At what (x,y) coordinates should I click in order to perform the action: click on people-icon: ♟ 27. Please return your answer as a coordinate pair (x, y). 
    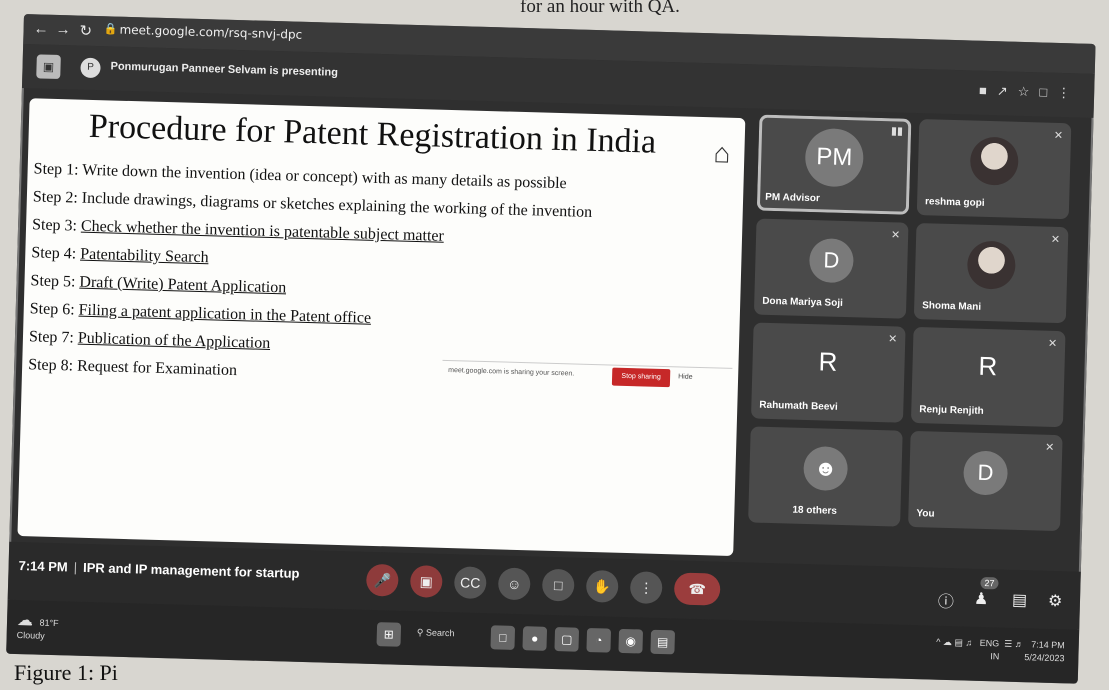
    Looking at the image, I should click on (986, 592).